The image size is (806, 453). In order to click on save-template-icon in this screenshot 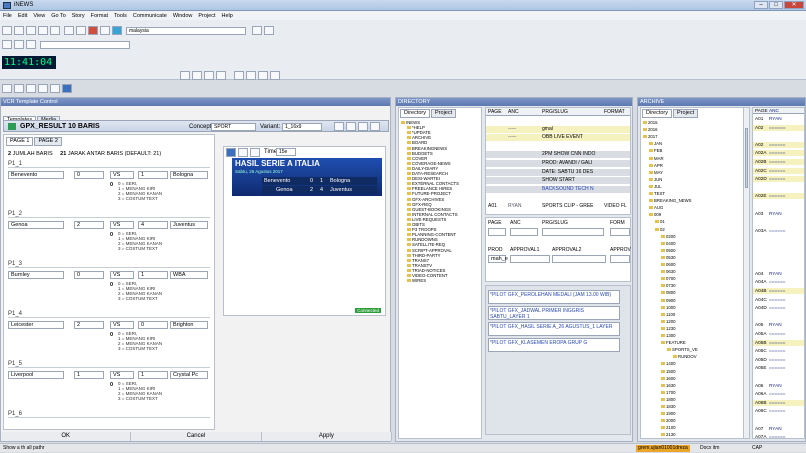, I will do `click(339, 126)`.